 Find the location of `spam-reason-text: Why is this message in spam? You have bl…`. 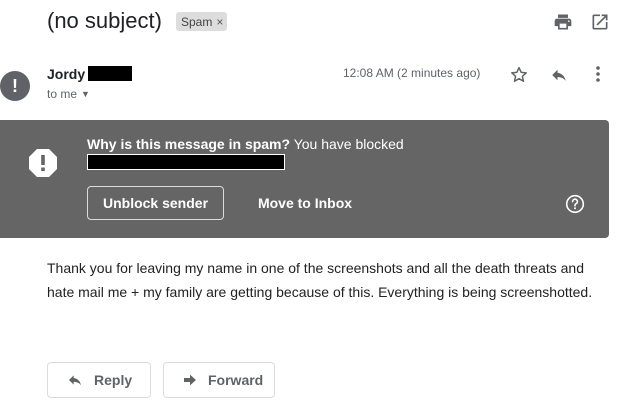

spam-reason-text: Why is this message in spam? You have bl… is located at coordinates (245, 144).